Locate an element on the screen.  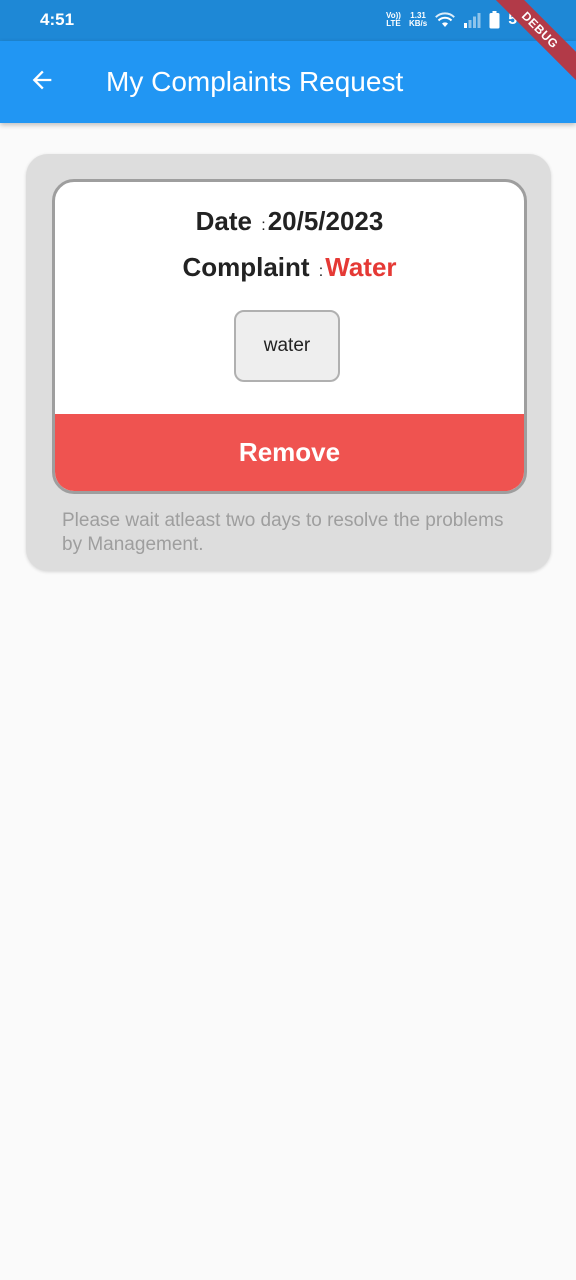
back-button is located at coordinates (42, 82).